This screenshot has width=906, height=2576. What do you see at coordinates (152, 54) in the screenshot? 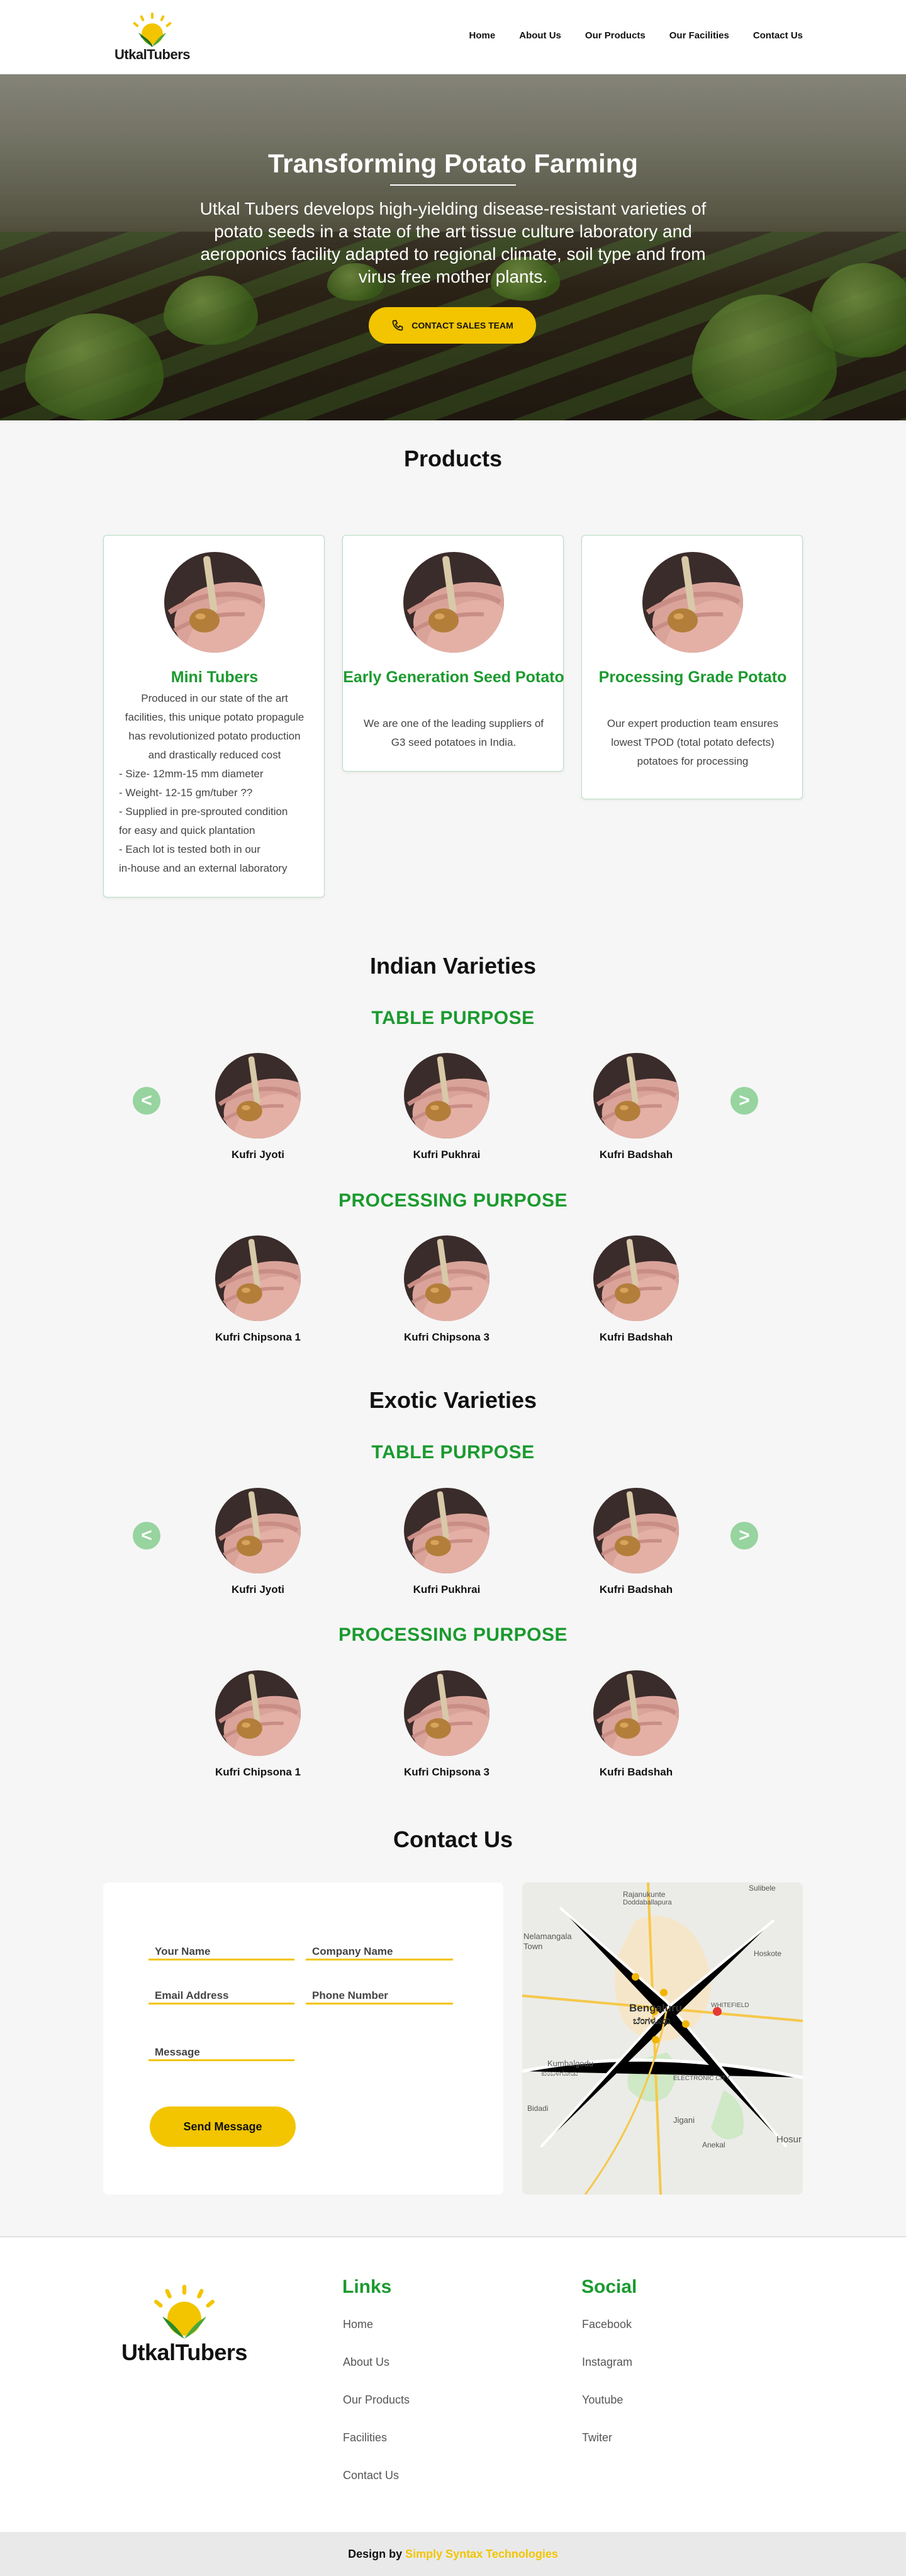
I see `logo-wordmark: UtkalTubers` at bounding box center [152, 54].